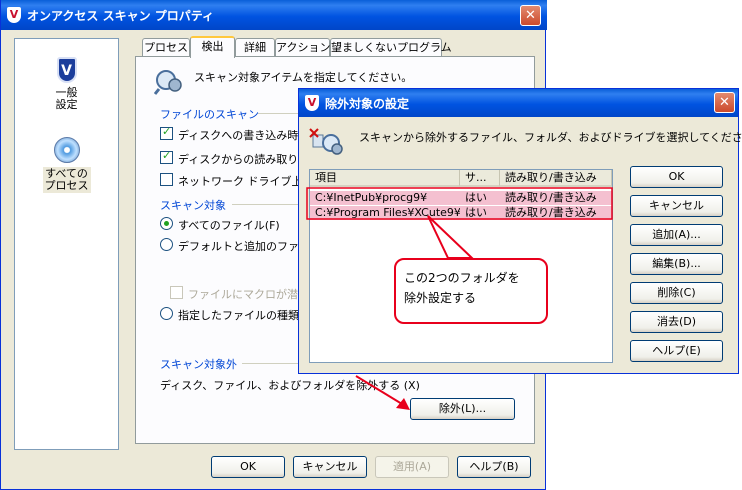 The width and height of the screenshot is (742, 490). Describe the element at coordinates (166, 244) in the screenshot. I see `default-files-radio` at that location.